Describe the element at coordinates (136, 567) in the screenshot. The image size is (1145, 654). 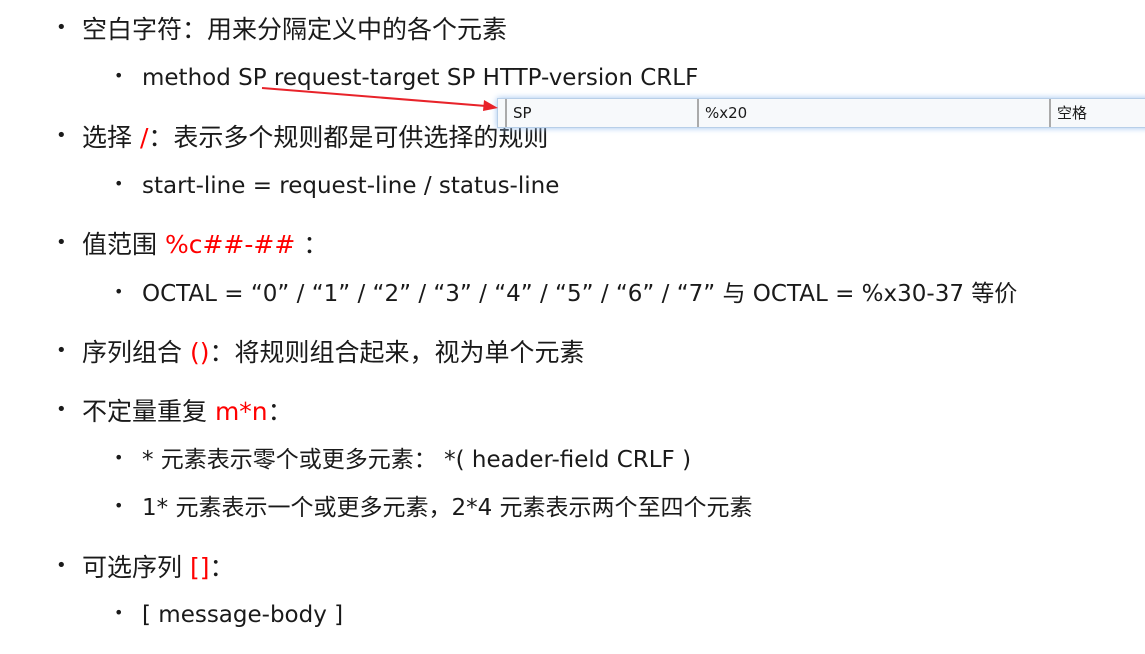
I see `item-text: 可选序列` at that location.